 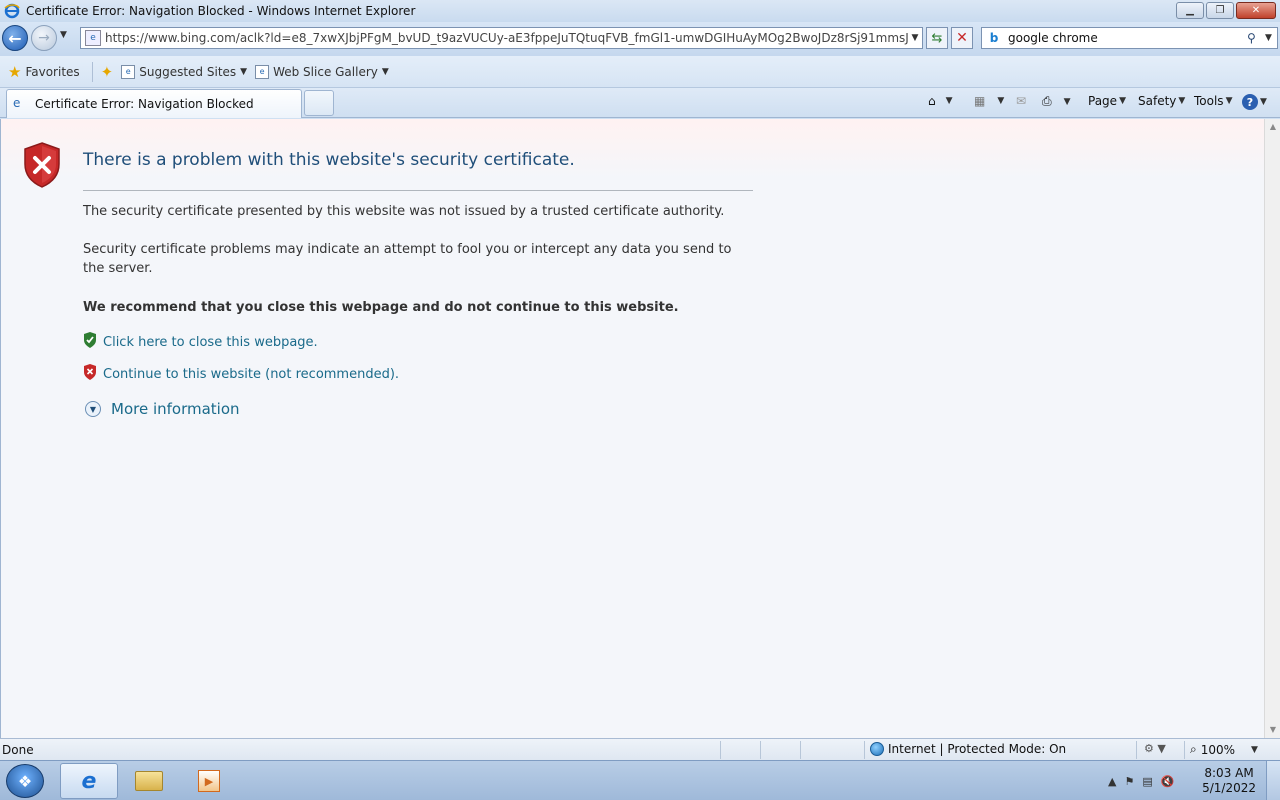 I want to click on tab-label: Certificate Error: Navigation Blocked, so click(x=144, y=104).